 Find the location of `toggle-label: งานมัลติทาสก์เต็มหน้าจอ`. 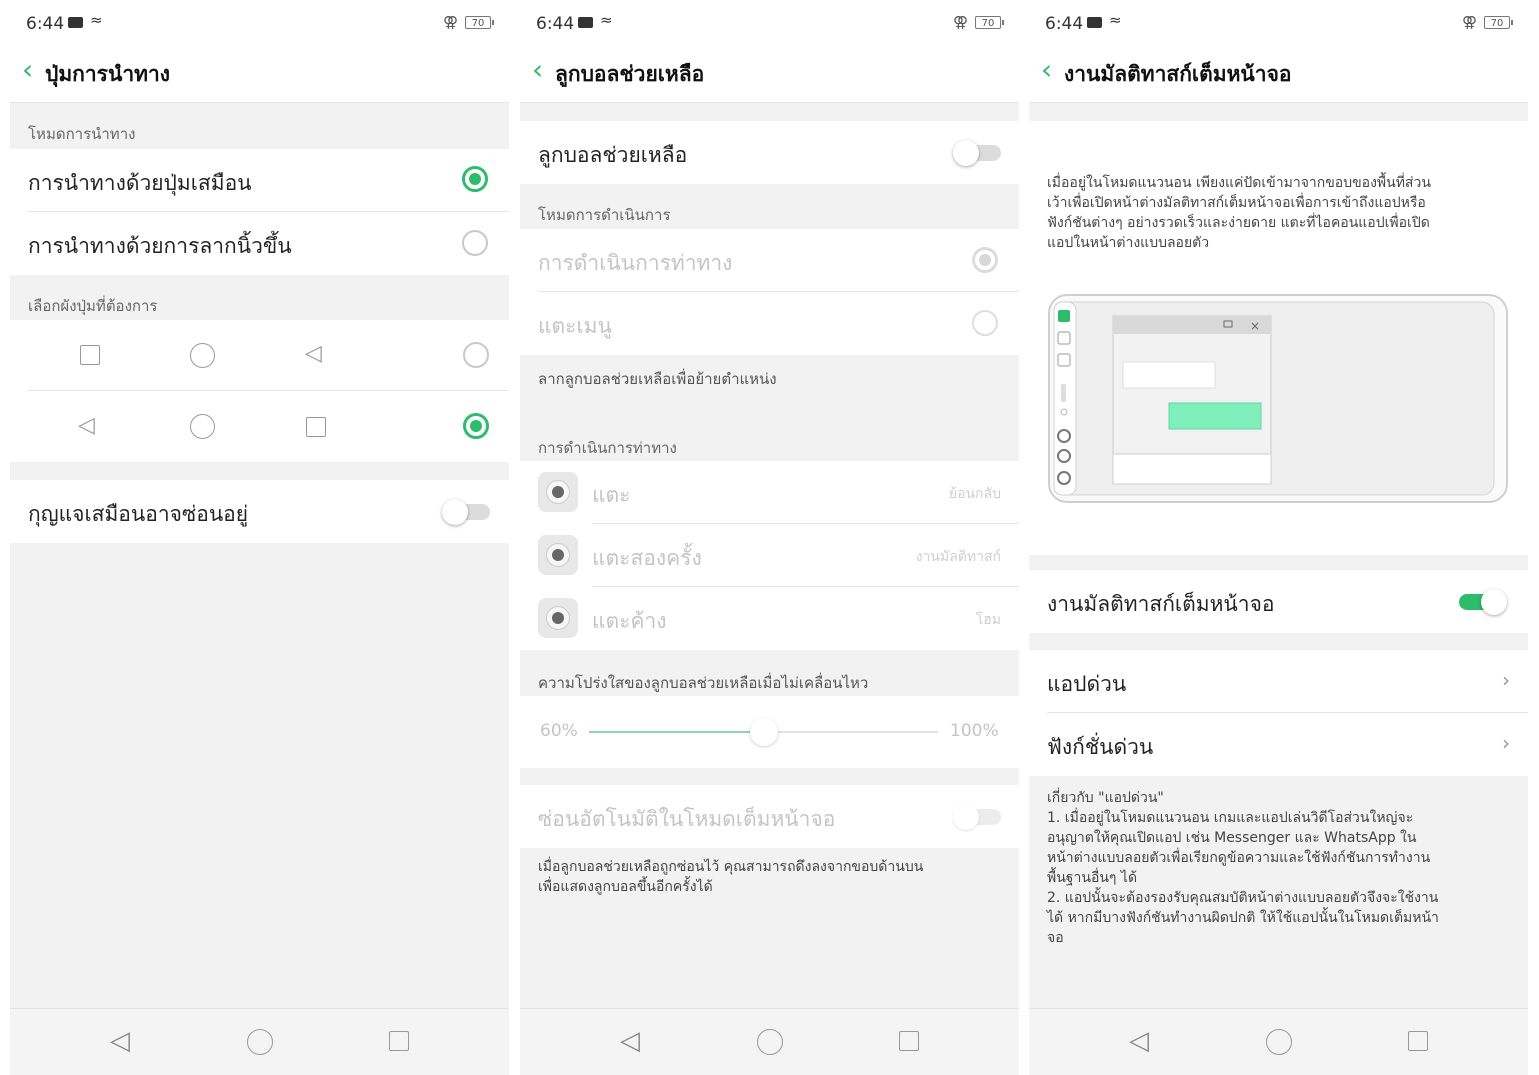

toggle-label: งานมัลติทาสก์เต็มหน้าจอ is located at coordinates (1161, 604).